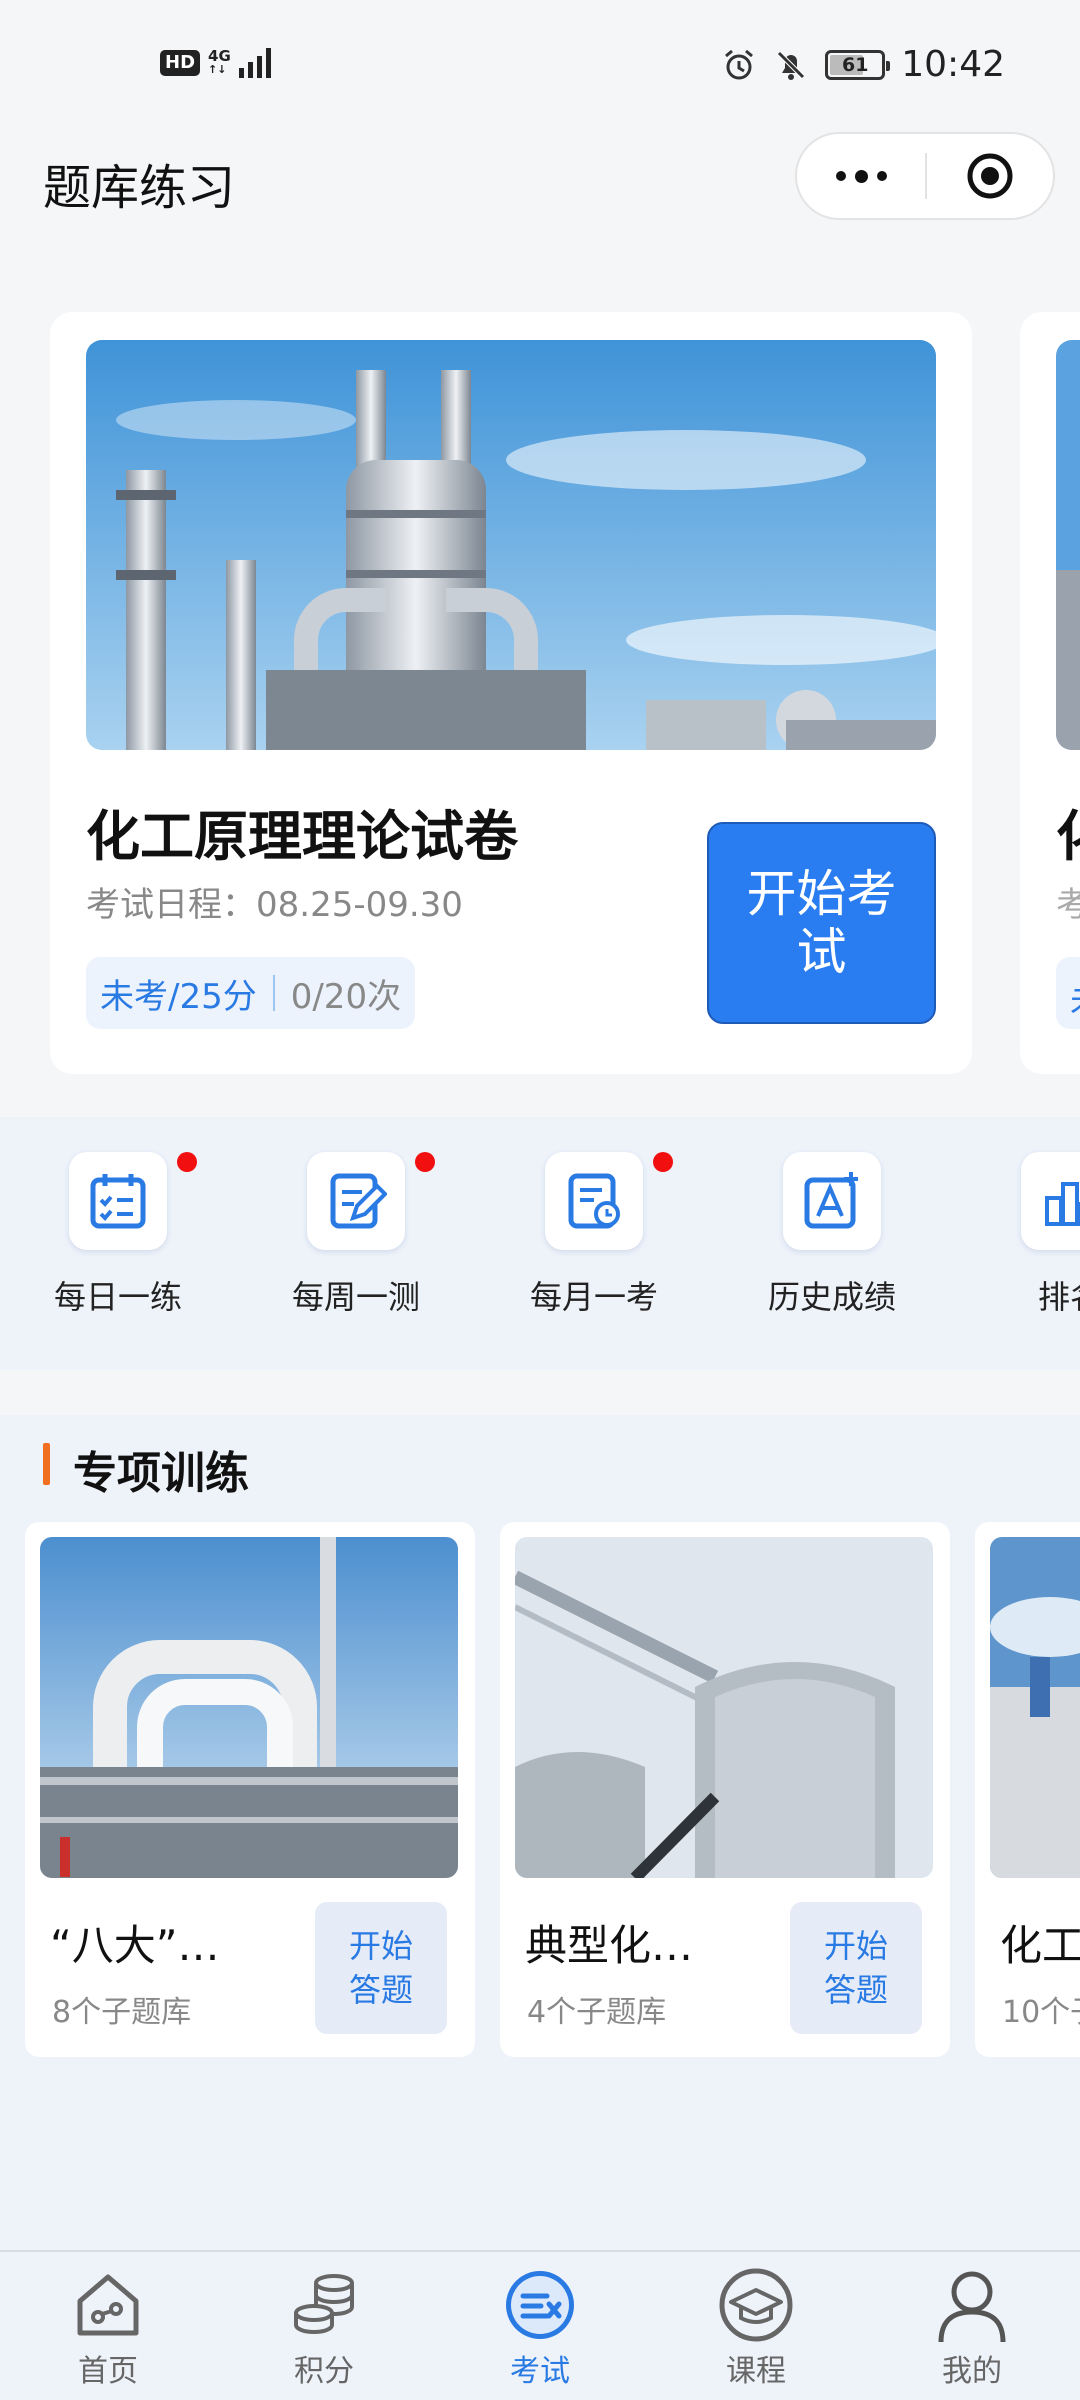  Describe the element at coordinates (724, 1707) in the screenshot. I see `silo-image` at that location.